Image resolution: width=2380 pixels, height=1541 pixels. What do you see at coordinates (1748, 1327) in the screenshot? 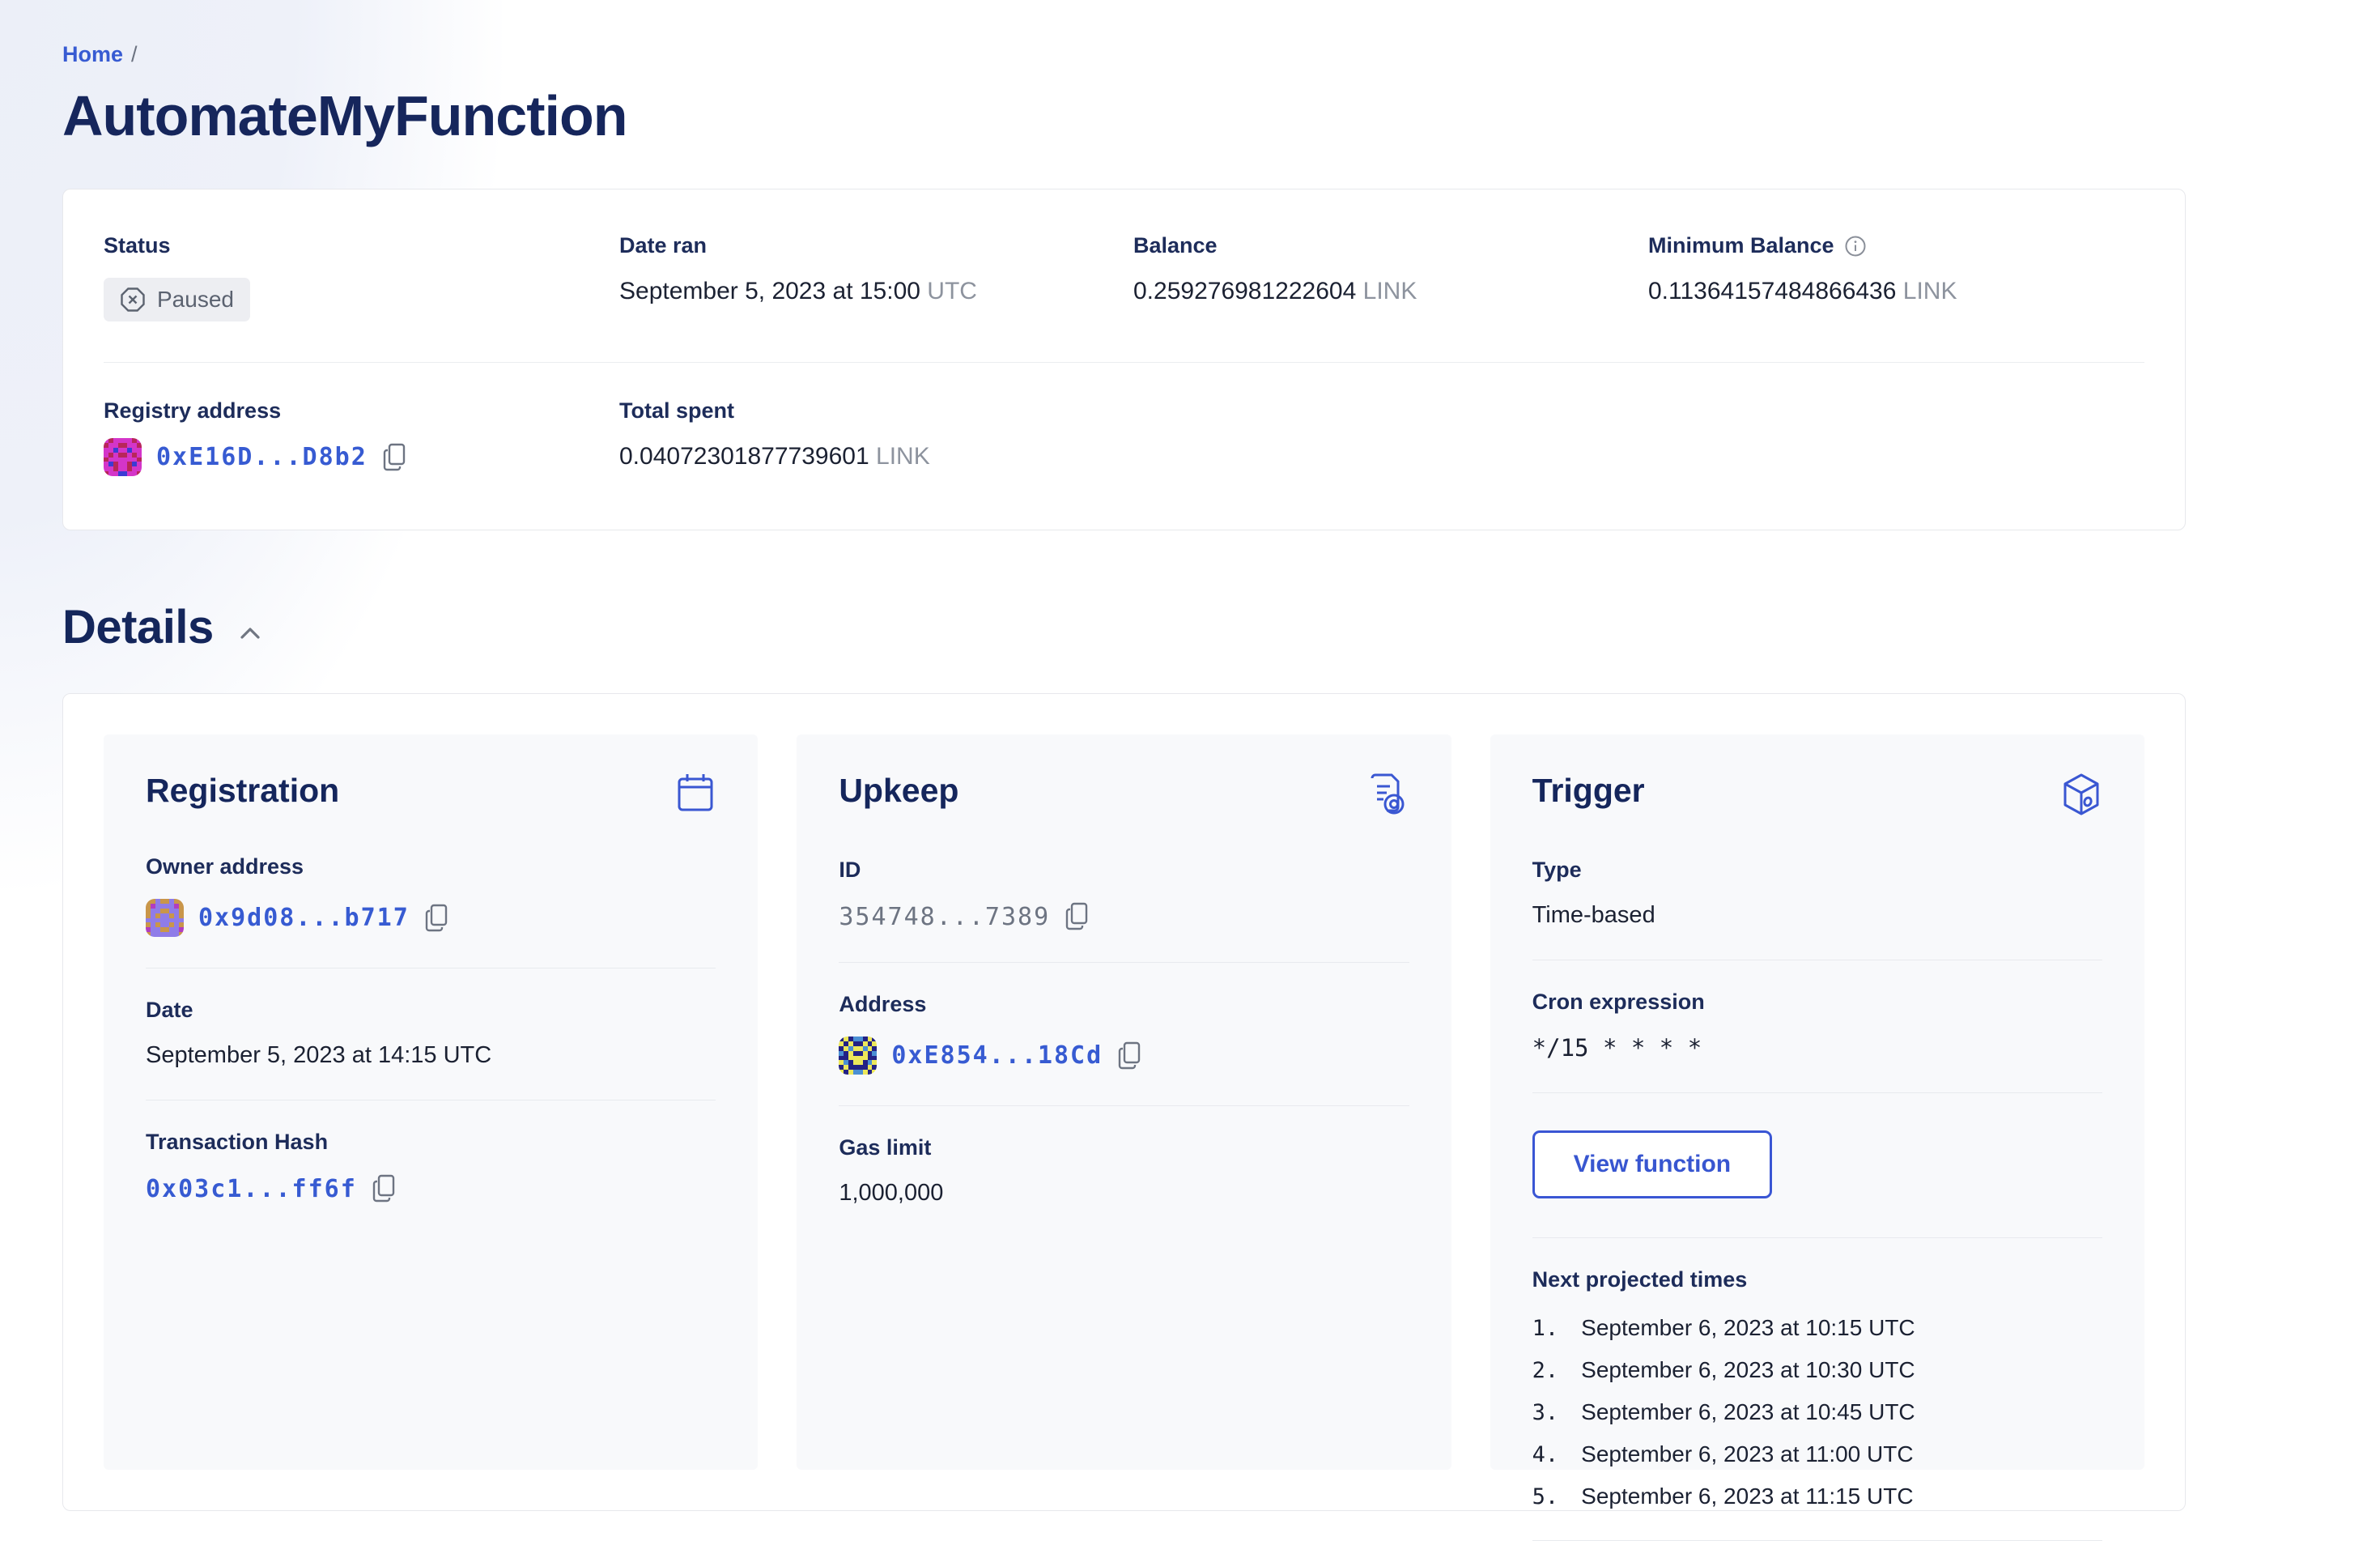
I see `projected-time-text: September 6, 2023 at 10:15 UTC` at bounding box center [1748, 1327].